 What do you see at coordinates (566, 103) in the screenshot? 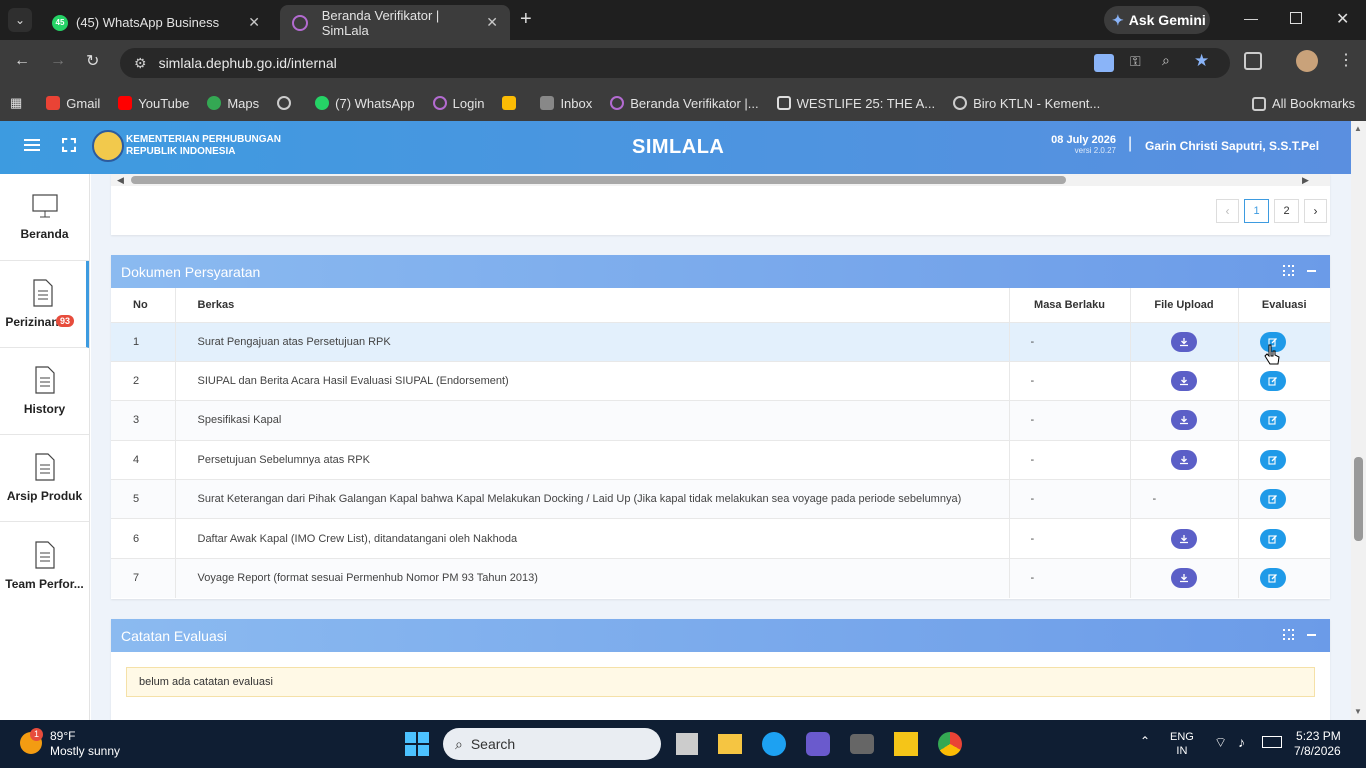
I see `bookmark-inbox: Inbox` at bounding box center [566, 103].